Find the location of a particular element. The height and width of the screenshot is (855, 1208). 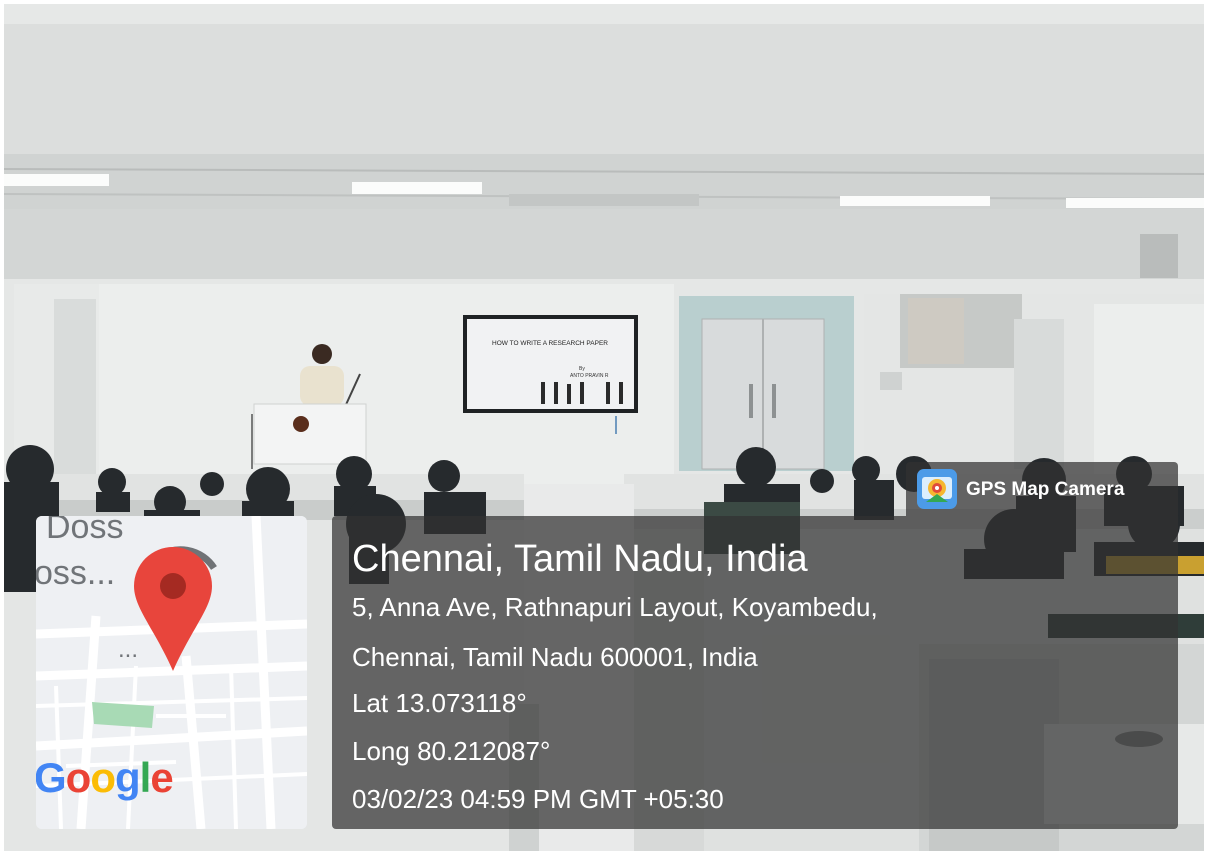

map-street-label: Doss is located at coordinates (85, 531).